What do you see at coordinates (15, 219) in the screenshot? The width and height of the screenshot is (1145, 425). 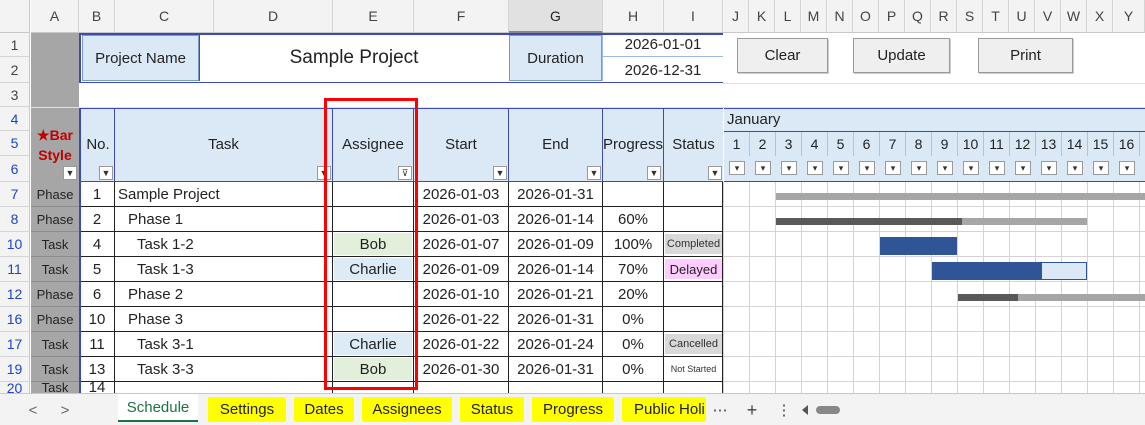 I see `row-header: 8` at bounding box center [15, 219].